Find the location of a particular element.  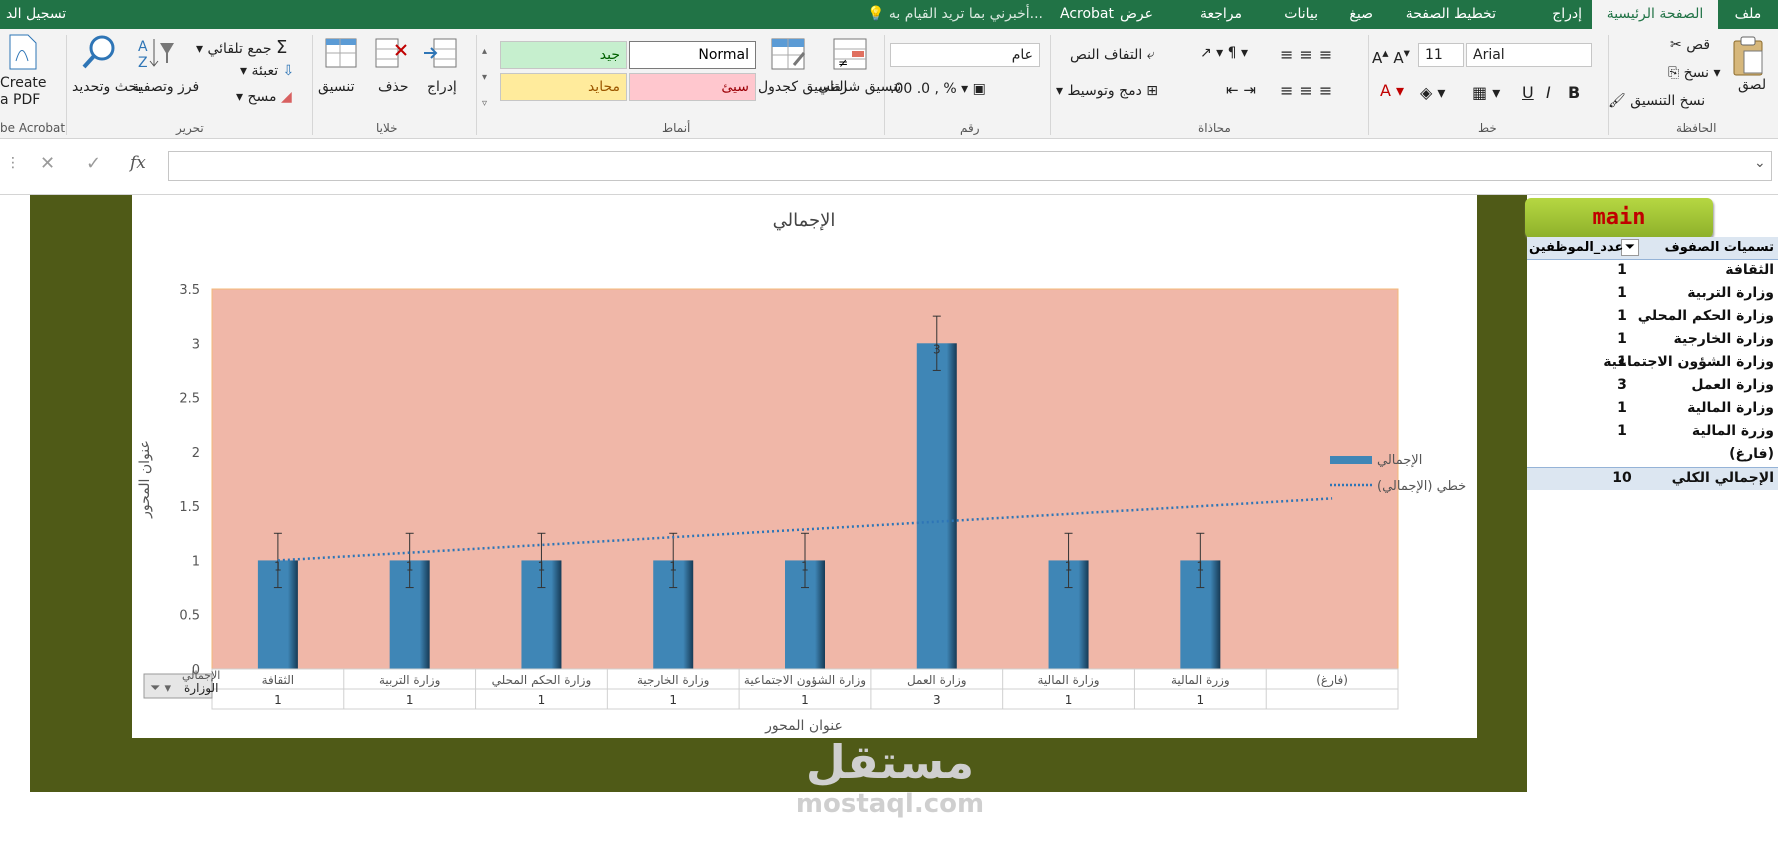

y-tick-label: 3.5 is located at coordinates (189, 290).